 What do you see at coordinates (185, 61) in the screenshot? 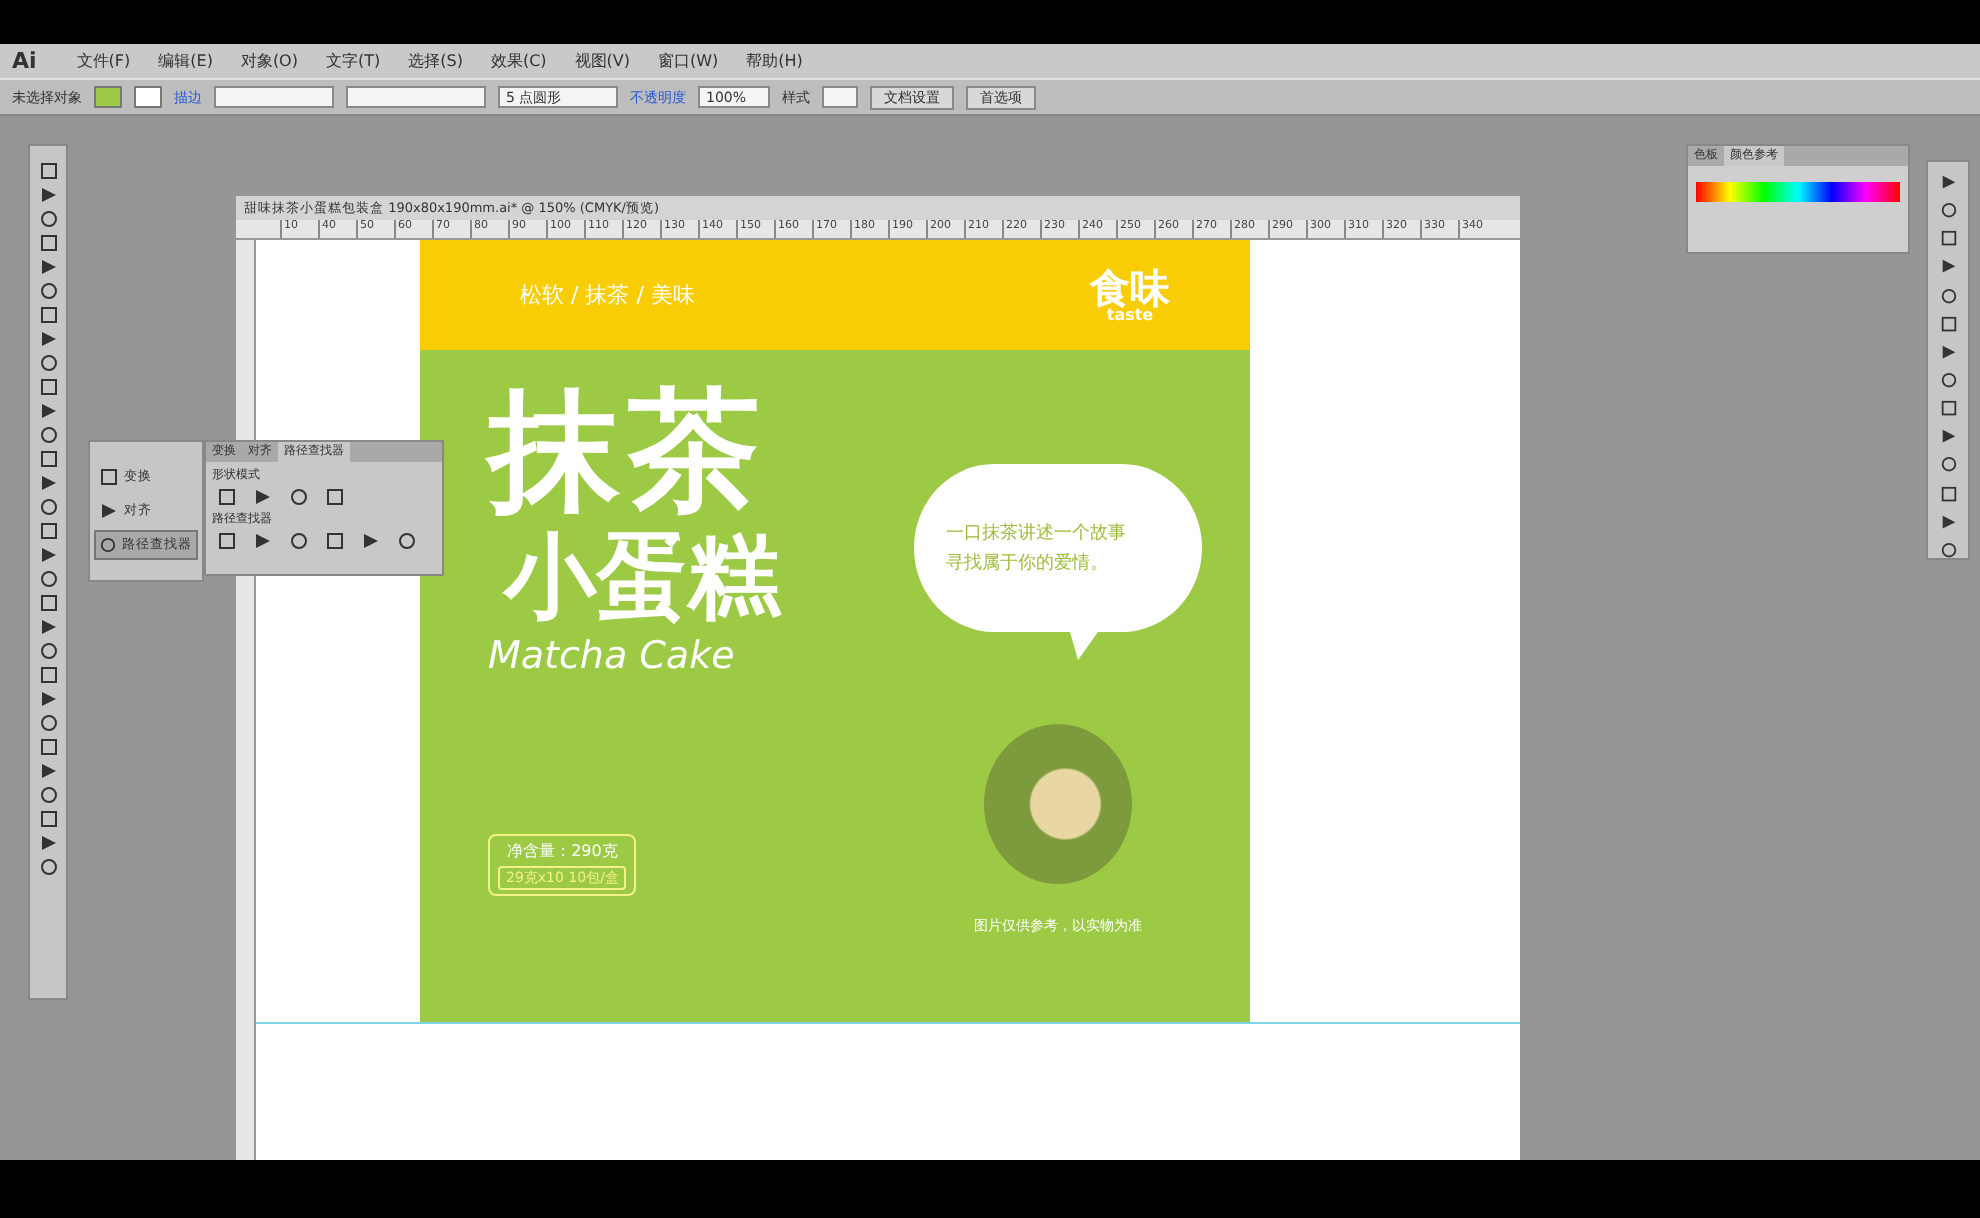
I see `menu-item: 编辑(E)` at bounding box center [185, 61].